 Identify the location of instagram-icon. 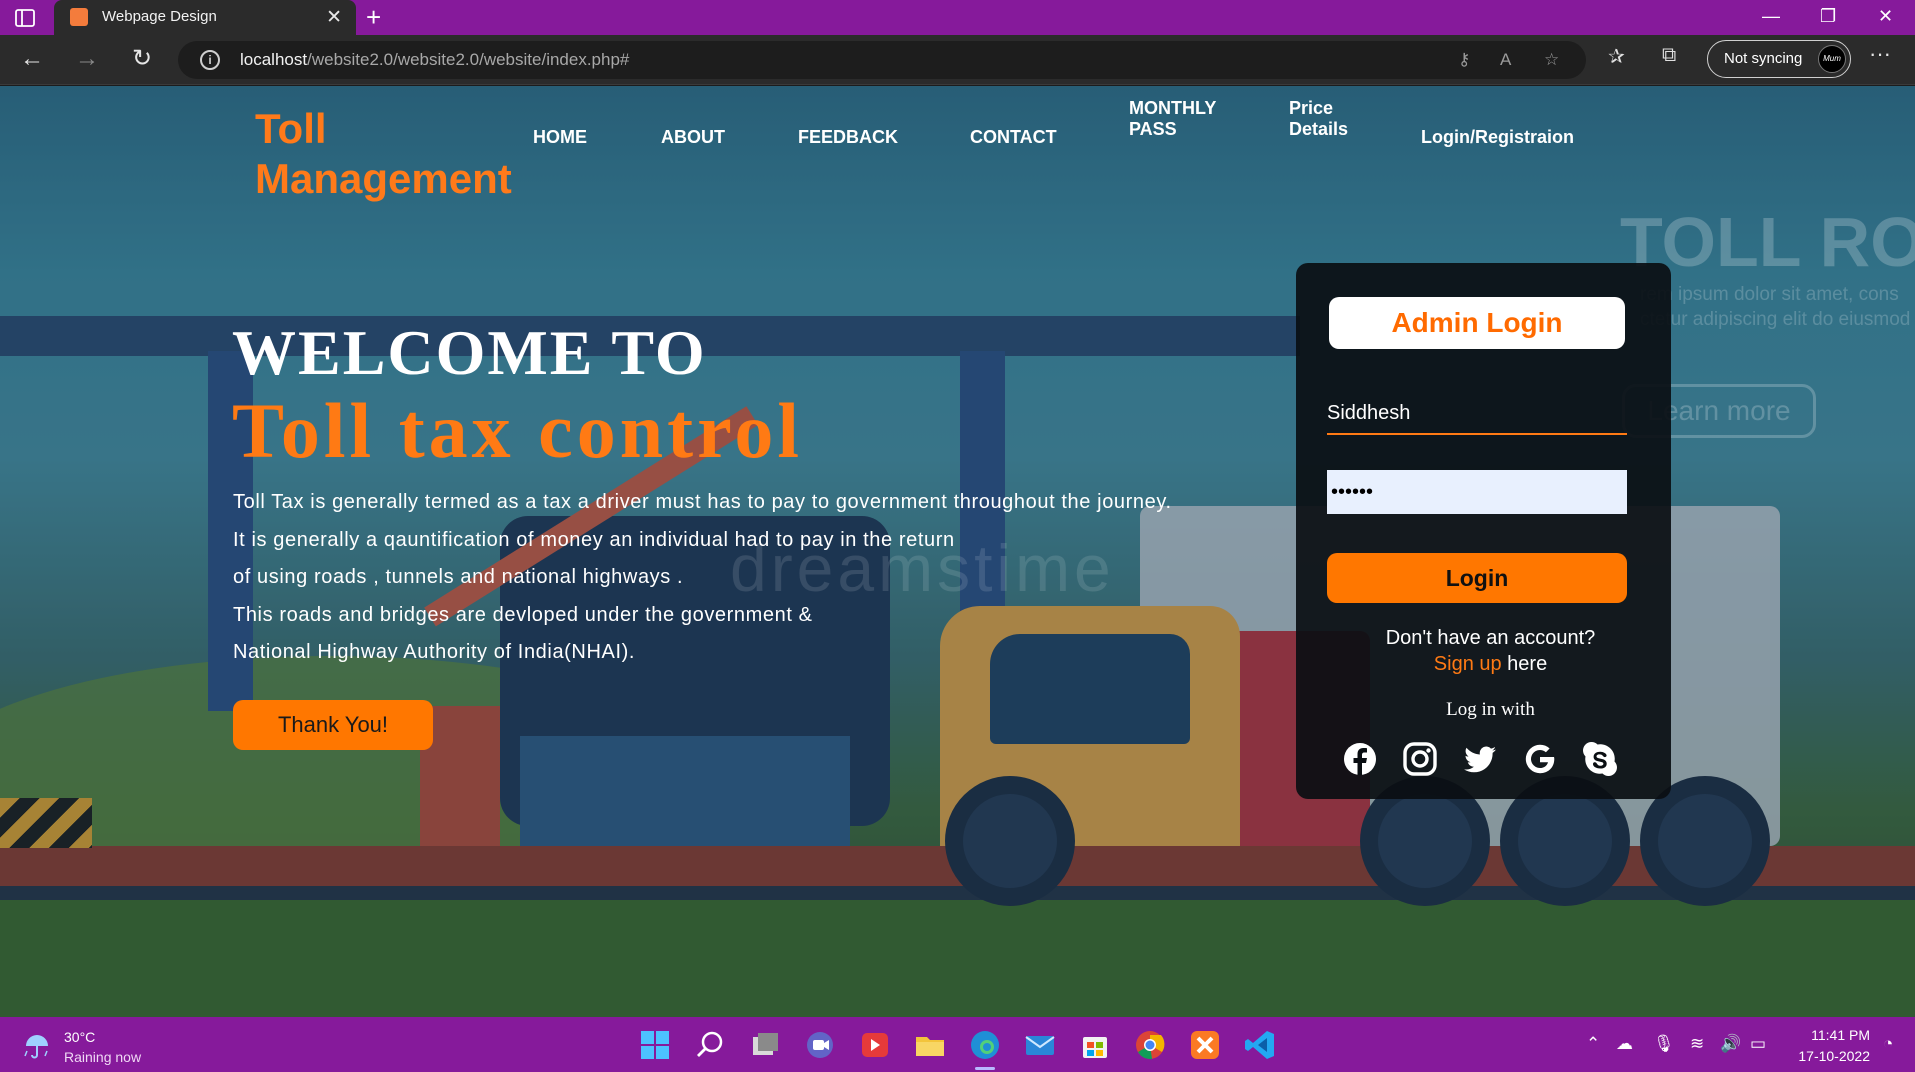
(1420, 759).